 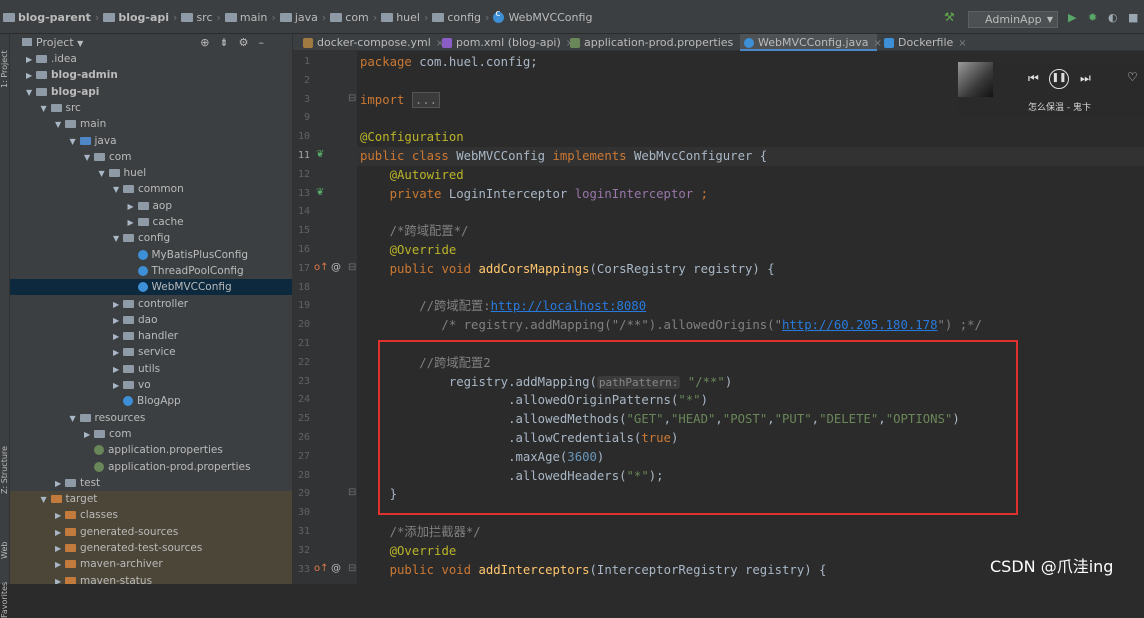 What do you see at coordinates (151, 450) in the screenshot?
I see `tree-item: application.properties` at bounding box center [151, 450].